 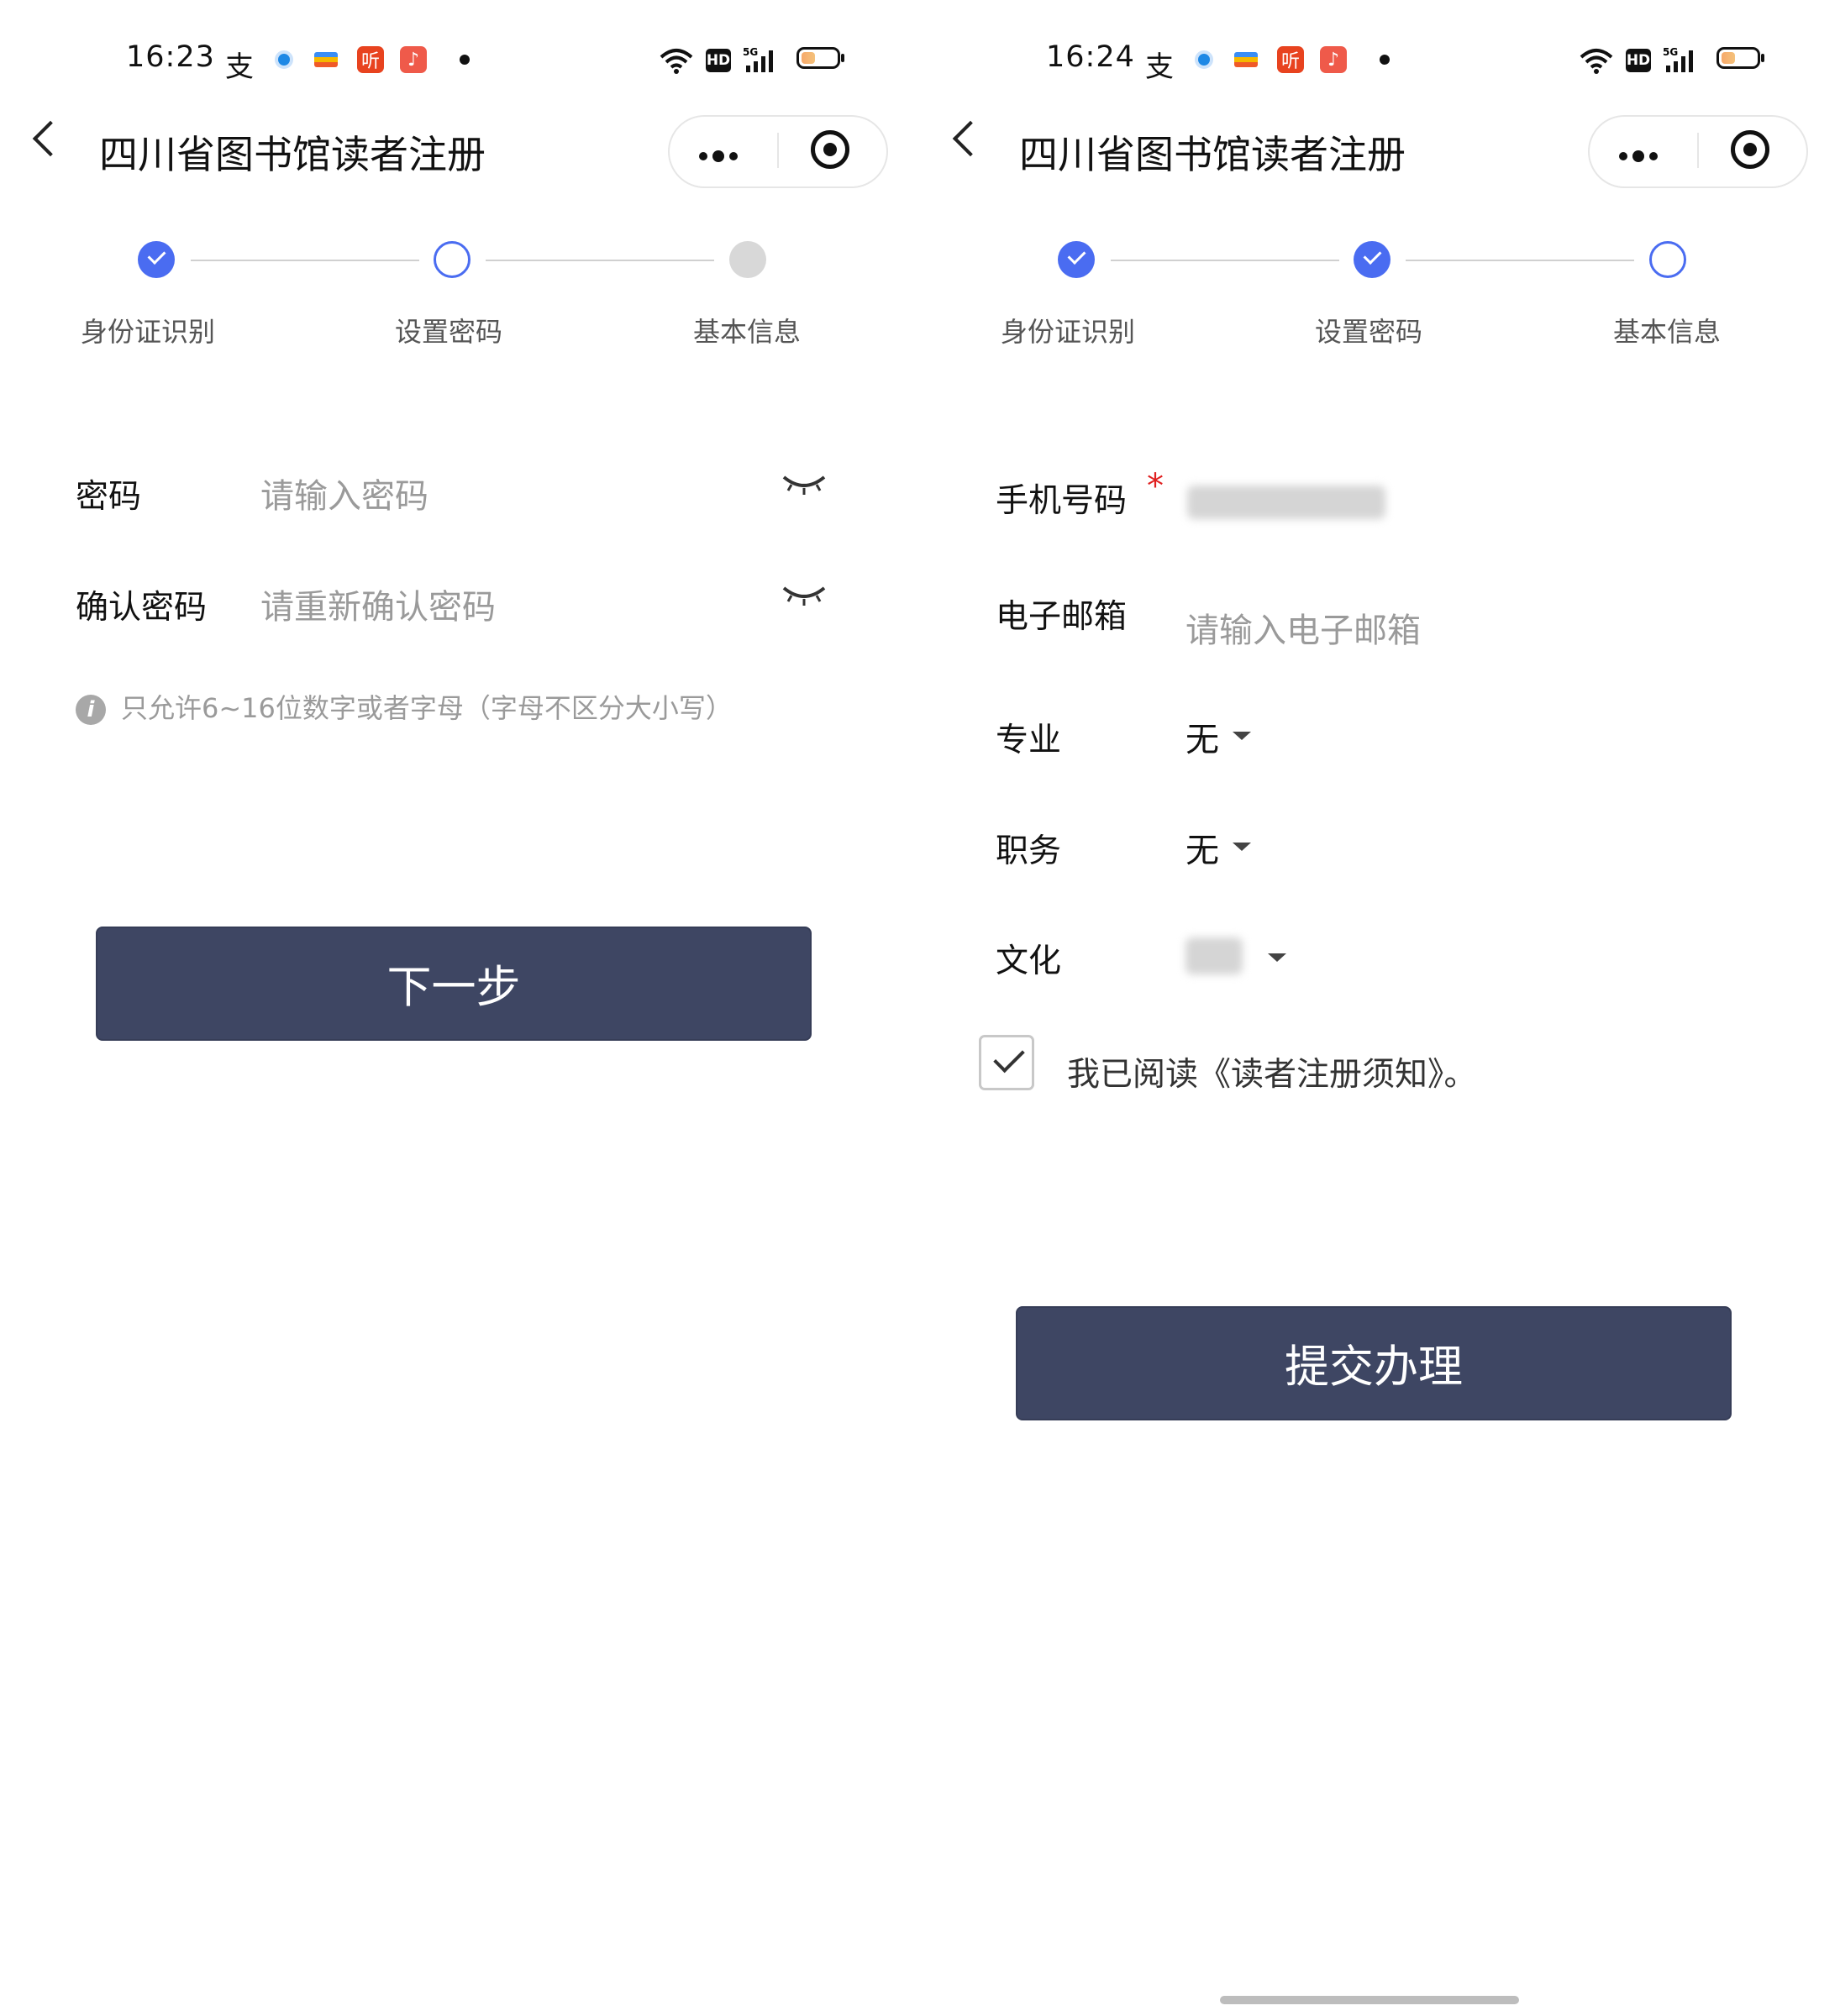 What do you see at coordinates (747, 259) in the screenshot?
I see `step-3-pending-icon` at bounding box center [747, 259].